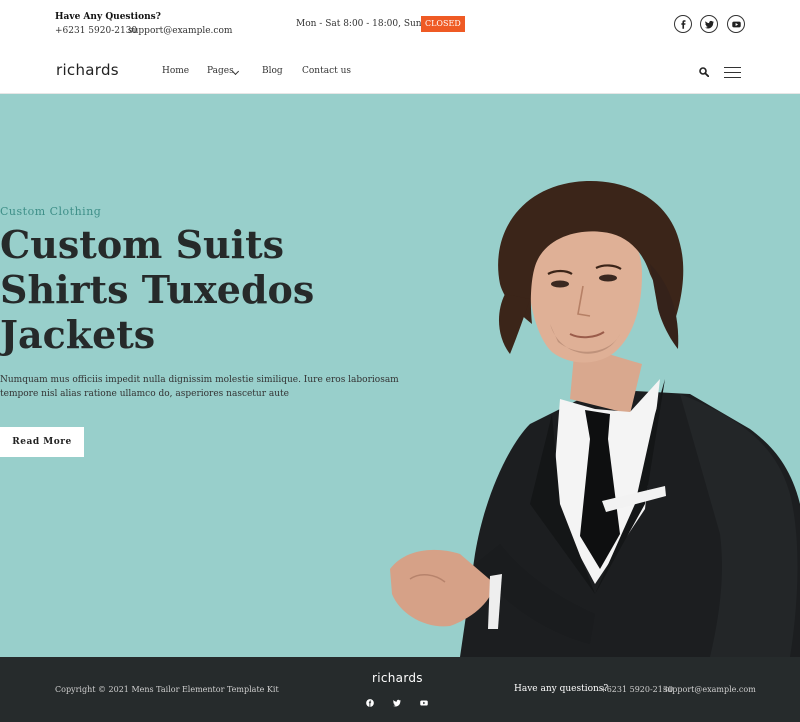 Image resolution: width=800 pixels, height=722 pixels. Describe the element at coordinates (732, 72) in the screenshot. I see `hamburger-menu-icon` at that location.